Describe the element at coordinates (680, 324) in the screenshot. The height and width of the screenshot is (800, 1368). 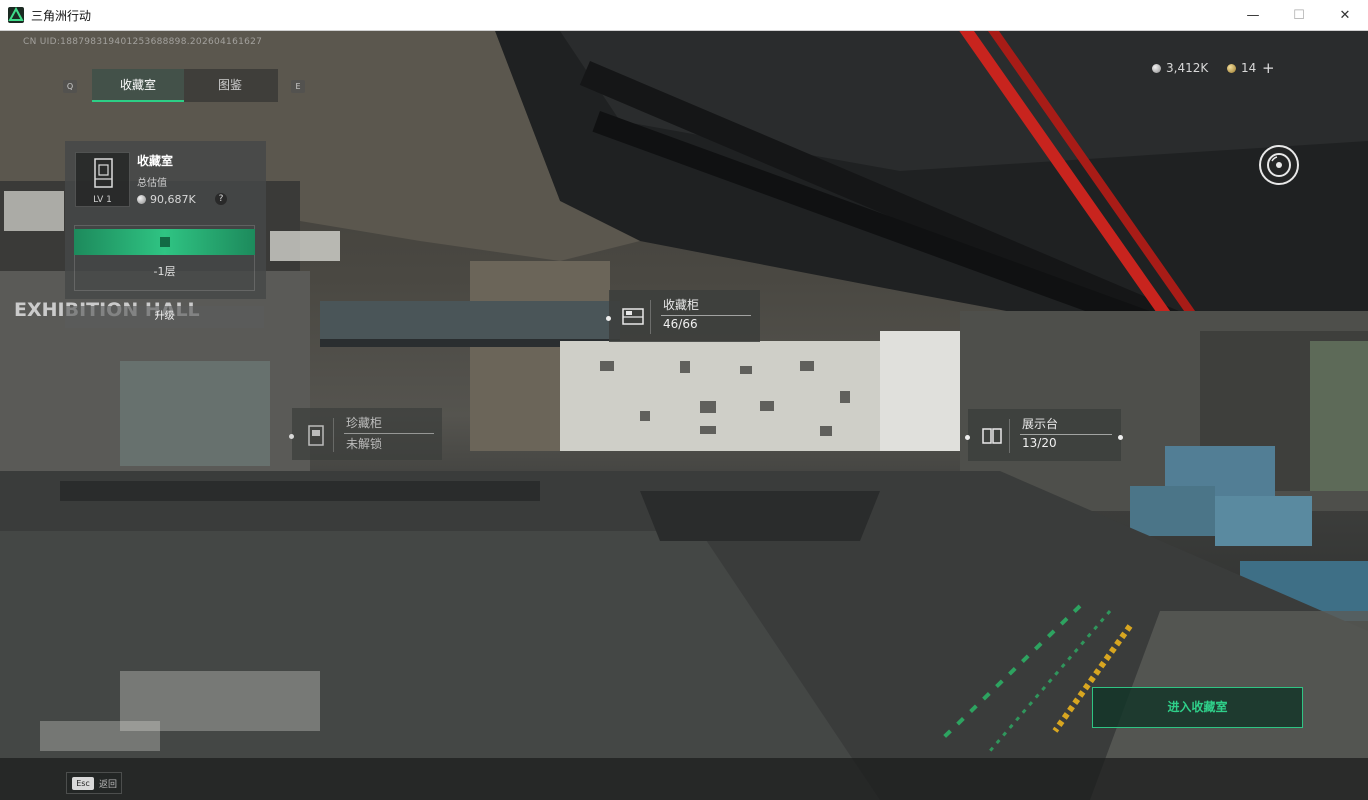
I see `hotspot-value: 46/66` at that location.